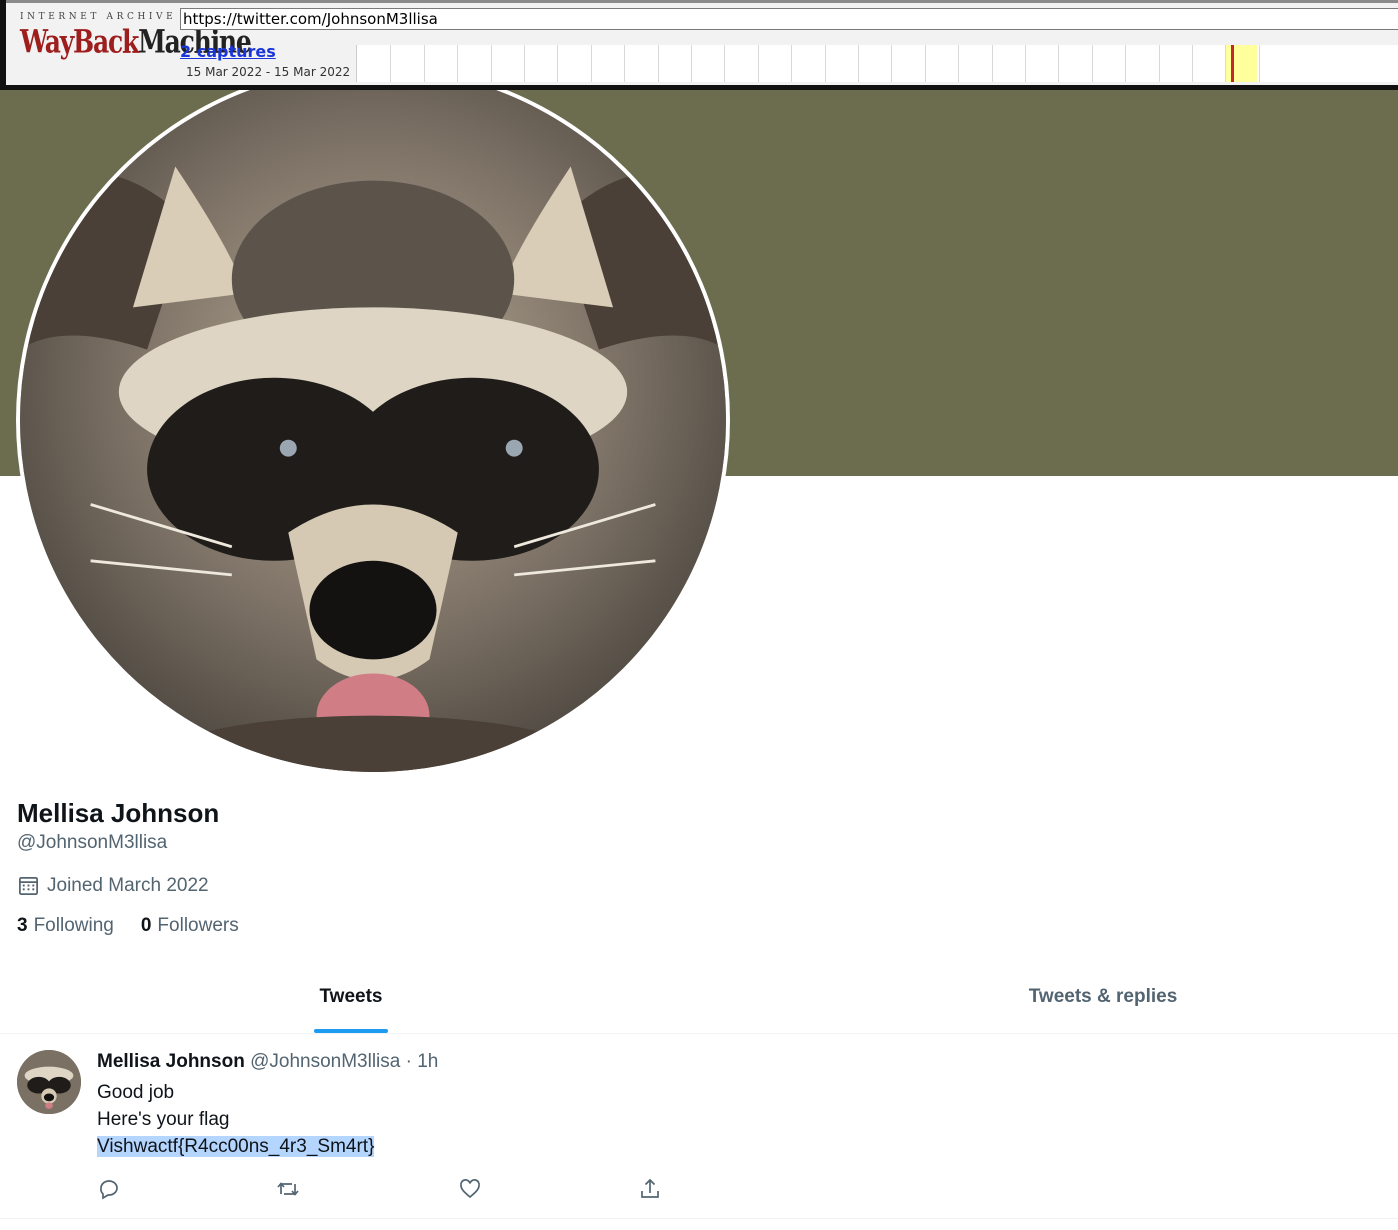  Describe the element at coordinates (171, 1061) in the screenshot. I see `tweet-author-name: Mellisa Johnson` at that location.